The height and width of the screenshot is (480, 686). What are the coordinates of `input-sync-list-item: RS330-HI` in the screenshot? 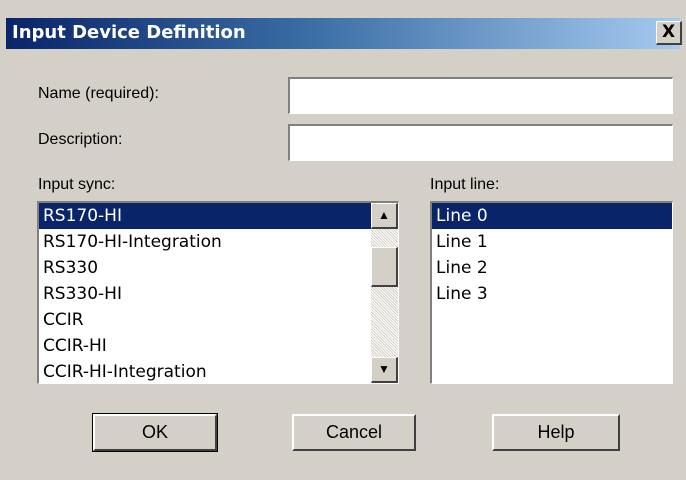 It's located at (218, 294).